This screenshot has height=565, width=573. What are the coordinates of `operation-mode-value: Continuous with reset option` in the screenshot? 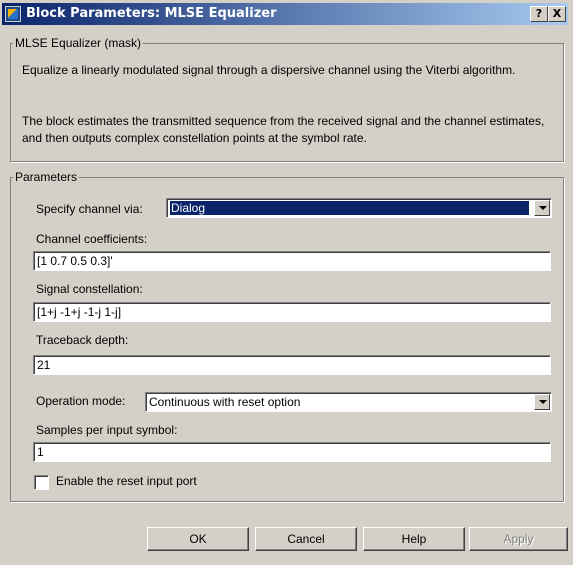 It's located at (225, 402).